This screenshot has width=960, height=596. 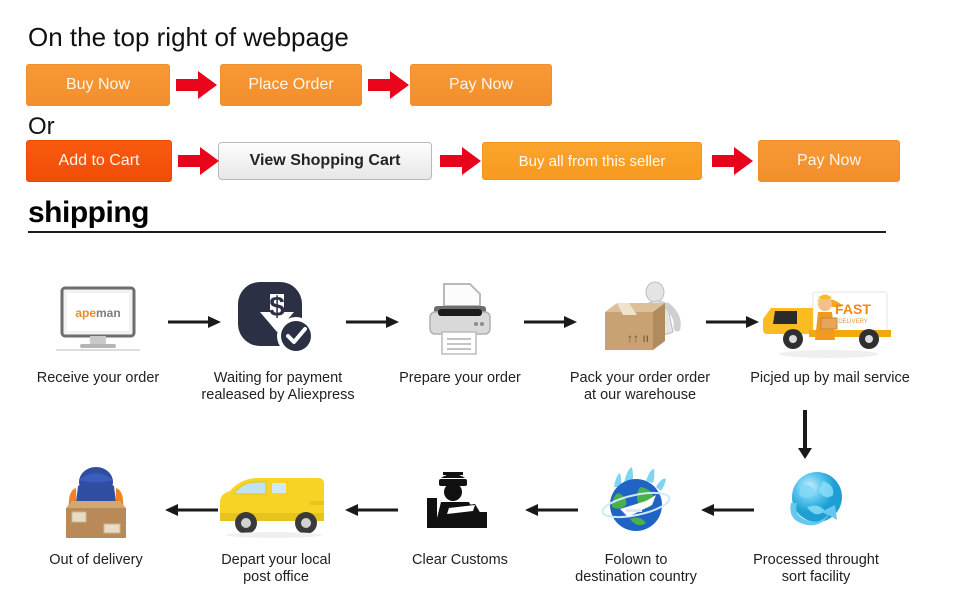 I want to click on or-label: Or, so click(x=41, y=126).